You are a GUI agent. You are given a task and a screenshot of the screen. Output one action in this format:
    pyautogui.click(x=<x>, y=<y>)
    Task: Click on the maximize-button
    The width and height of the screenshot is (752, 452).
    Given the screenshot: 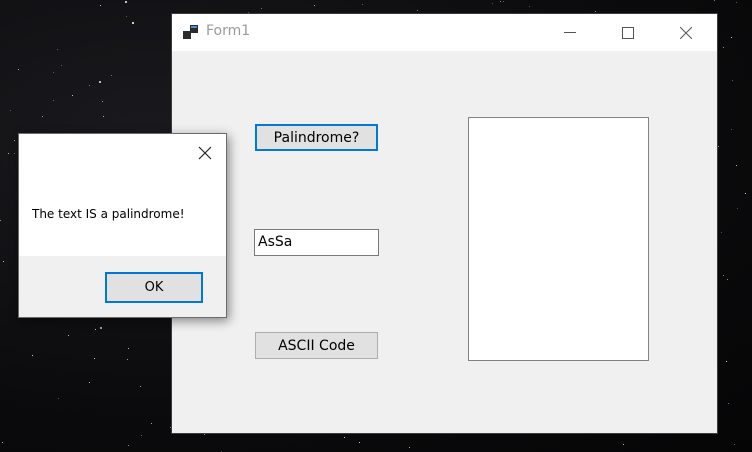 What is the action you would take?
    pyautogui.click(x=628, y=32)
    